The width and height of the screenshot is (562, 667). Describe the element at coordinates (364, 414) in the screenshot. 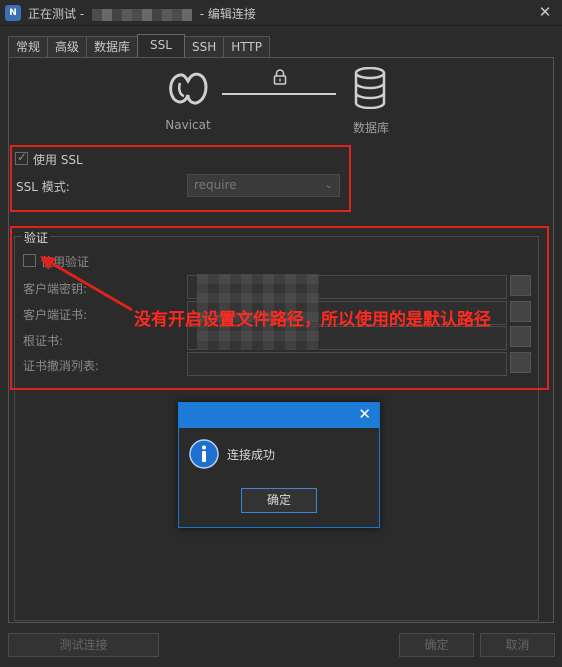

I see `dialog-close-button: ✕` at that location.